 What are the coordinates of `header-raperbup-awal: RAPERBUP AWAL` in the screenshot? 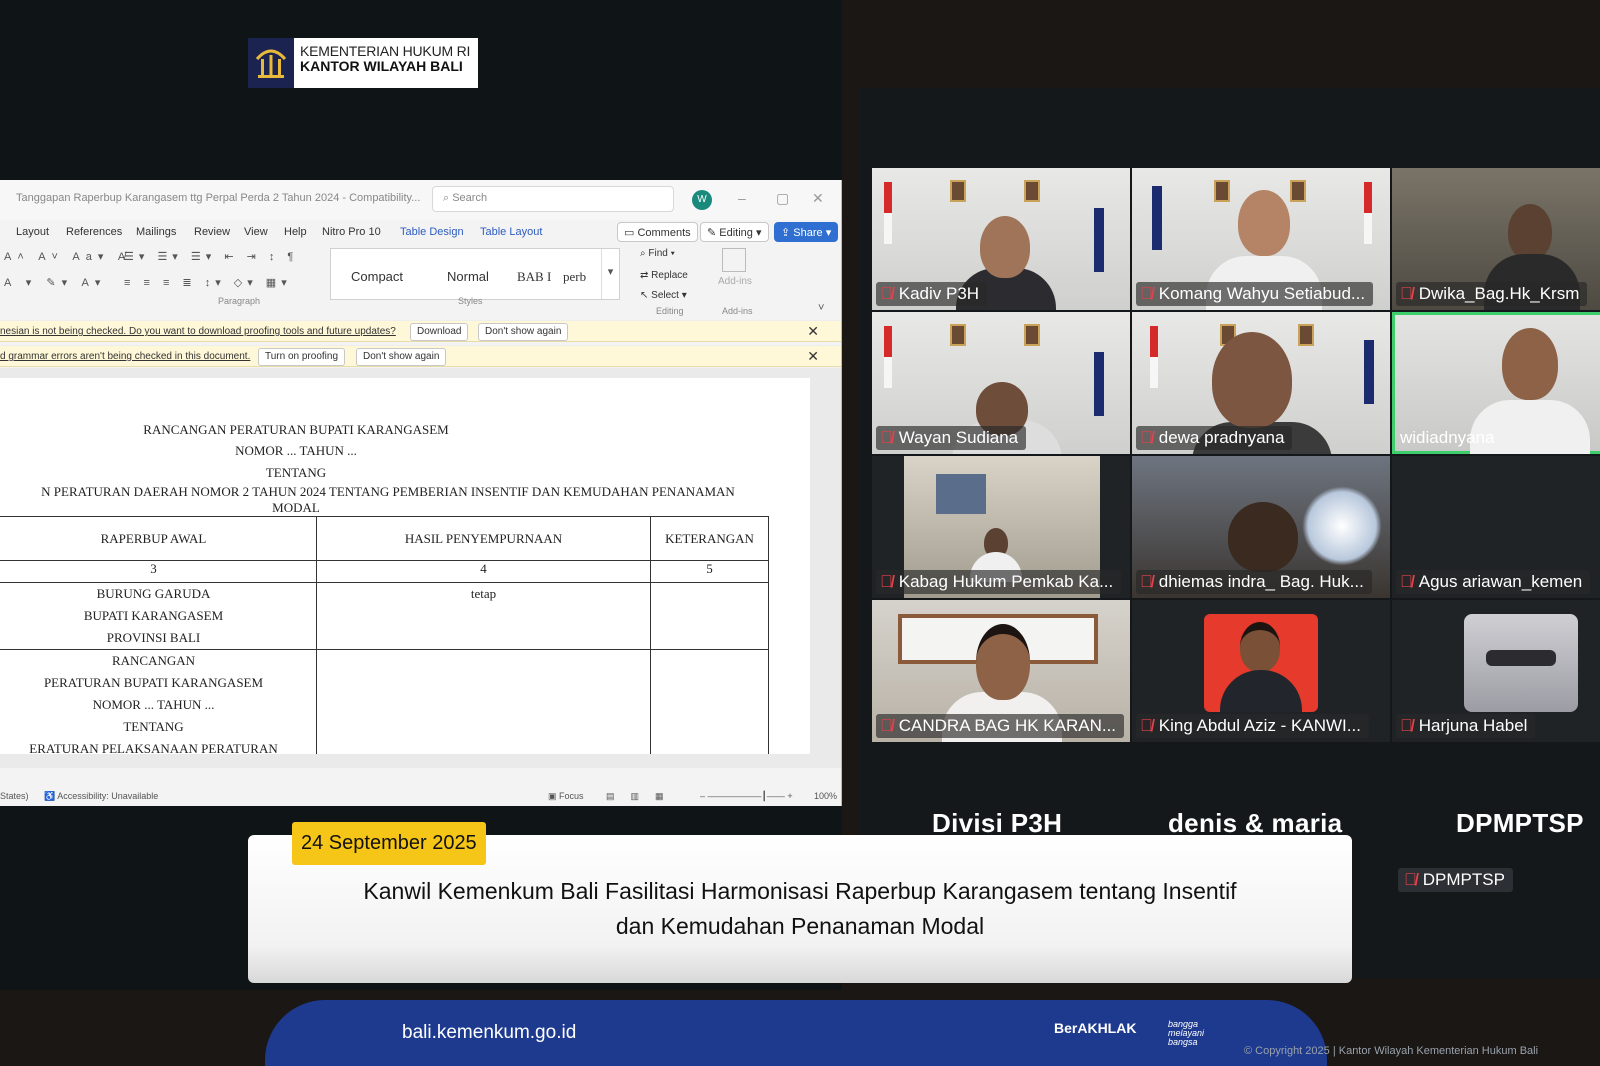 It's located at (158, 538).